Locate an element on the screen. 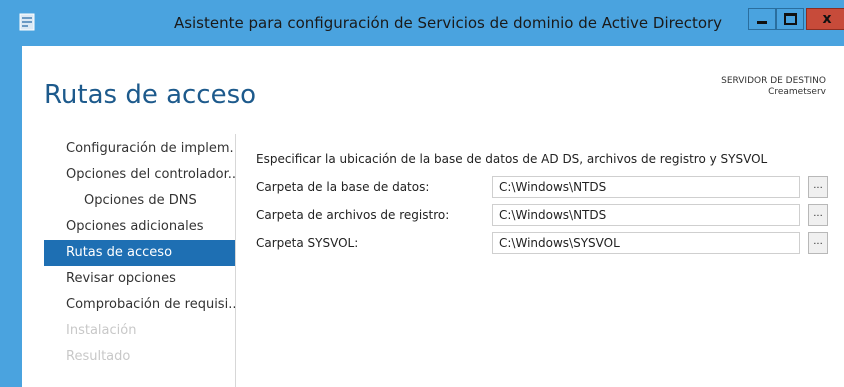  nav-item-paths: Rutas de acceso is located at coordinates (140, 253).